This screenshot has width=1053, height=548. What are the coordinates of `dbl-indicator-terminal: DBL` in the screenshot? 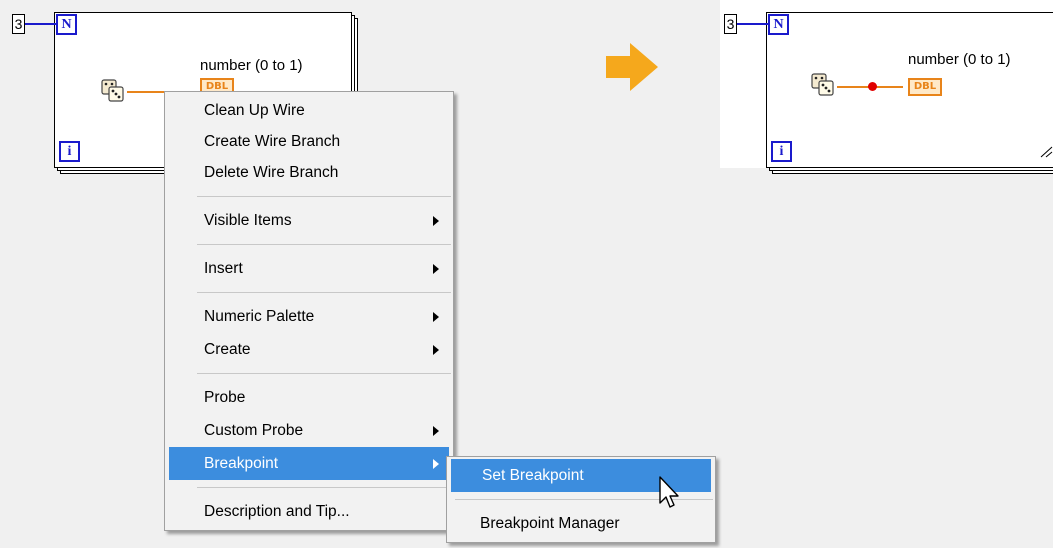 It's located at (925, 87).